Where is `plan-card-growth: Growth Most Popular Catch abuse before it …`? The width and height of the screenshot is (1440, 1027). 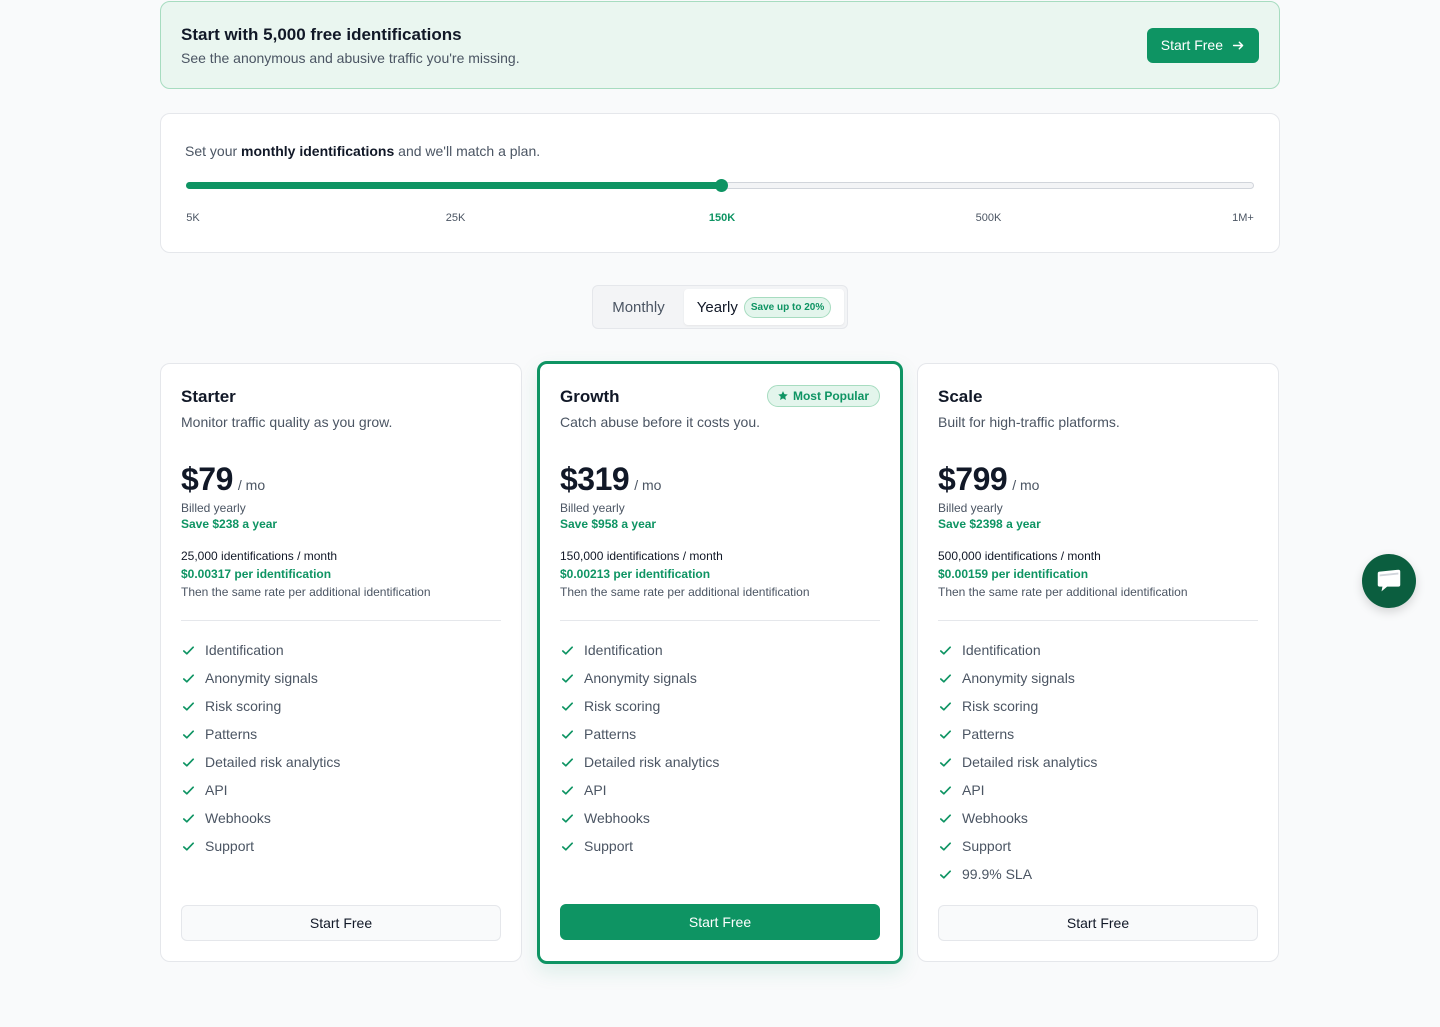
plan-card-growth: Growth Most Popular Catch abuse before it … is located at coordinates (720, 662).